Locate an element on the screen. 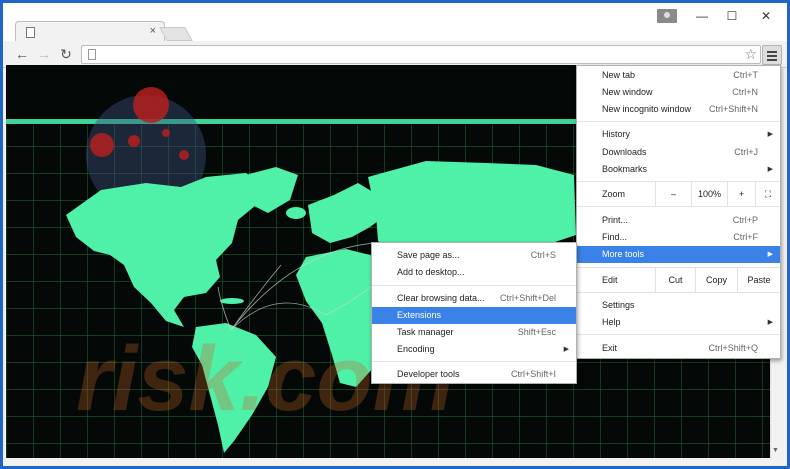 This screenshot has height=469, width=790. fullscreen-icon: ⛶ is located at coordinates (767, 194).